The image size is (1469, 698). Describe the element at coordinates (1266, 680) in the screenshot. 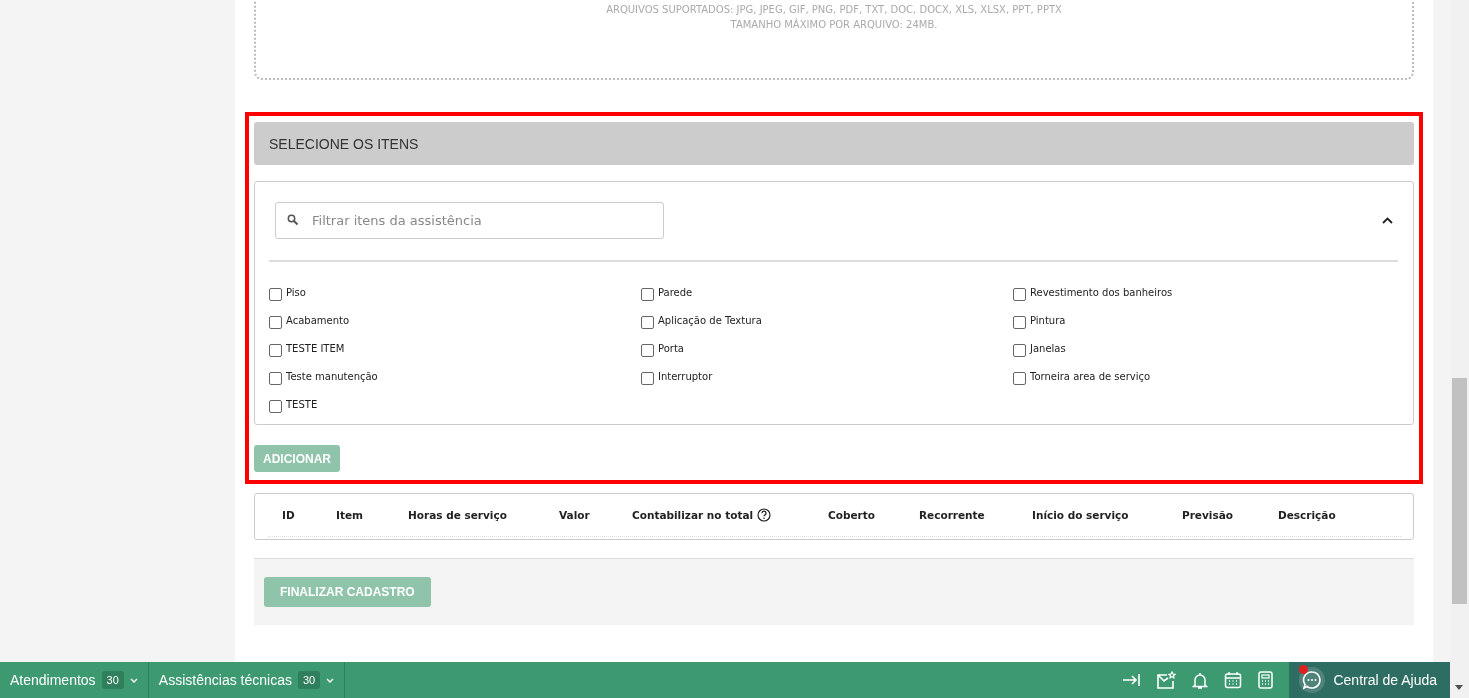

I see `calculator-icon` at that location.